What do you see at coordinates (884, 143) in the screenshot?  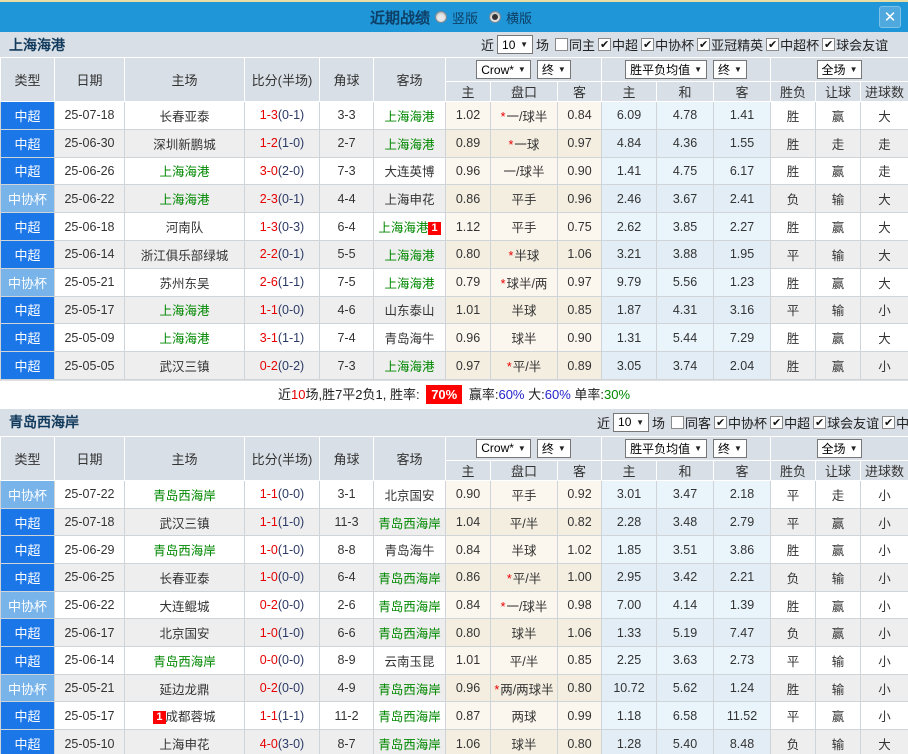 I see `result-goals: 走` at bounding box center [884, 143].